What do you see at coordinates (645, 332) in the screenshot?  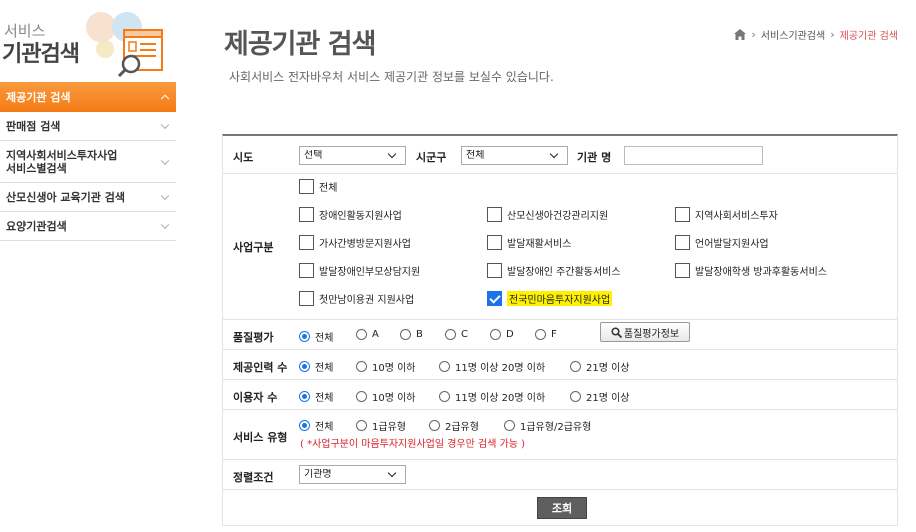 I see `quality-info-button: 품질평가정보` at bounding box center [645, 332].